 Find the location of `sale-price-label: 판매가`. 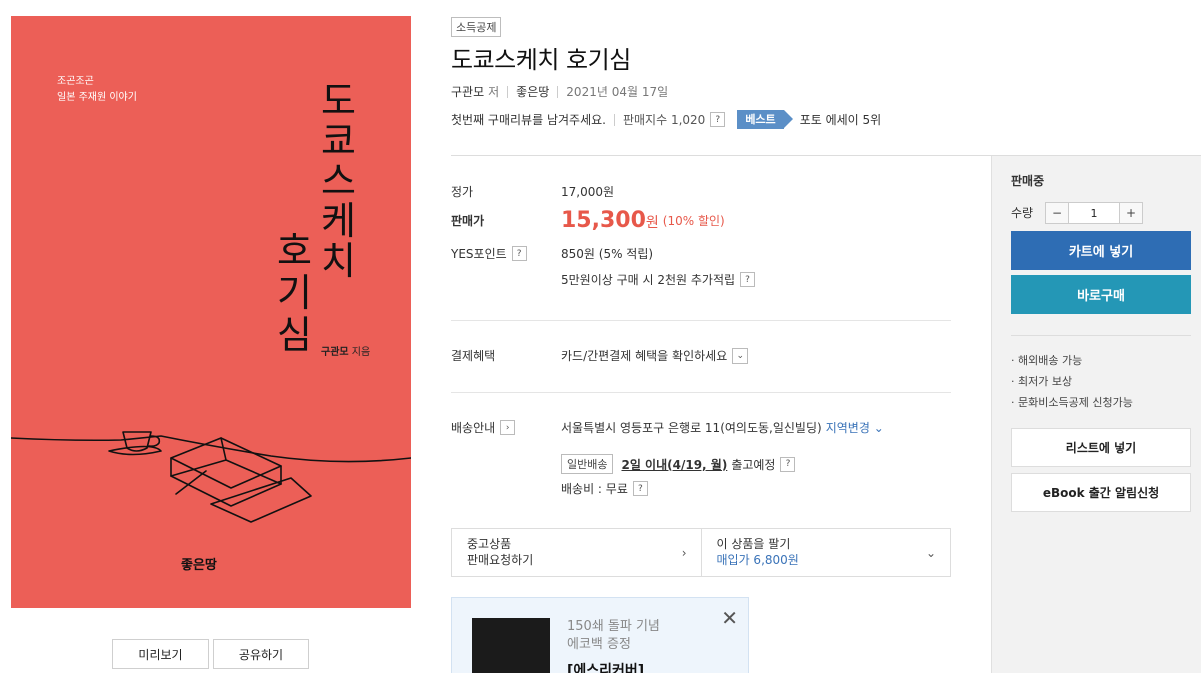

sale-price-label: 판매가 is located at coordinates (468, 221).